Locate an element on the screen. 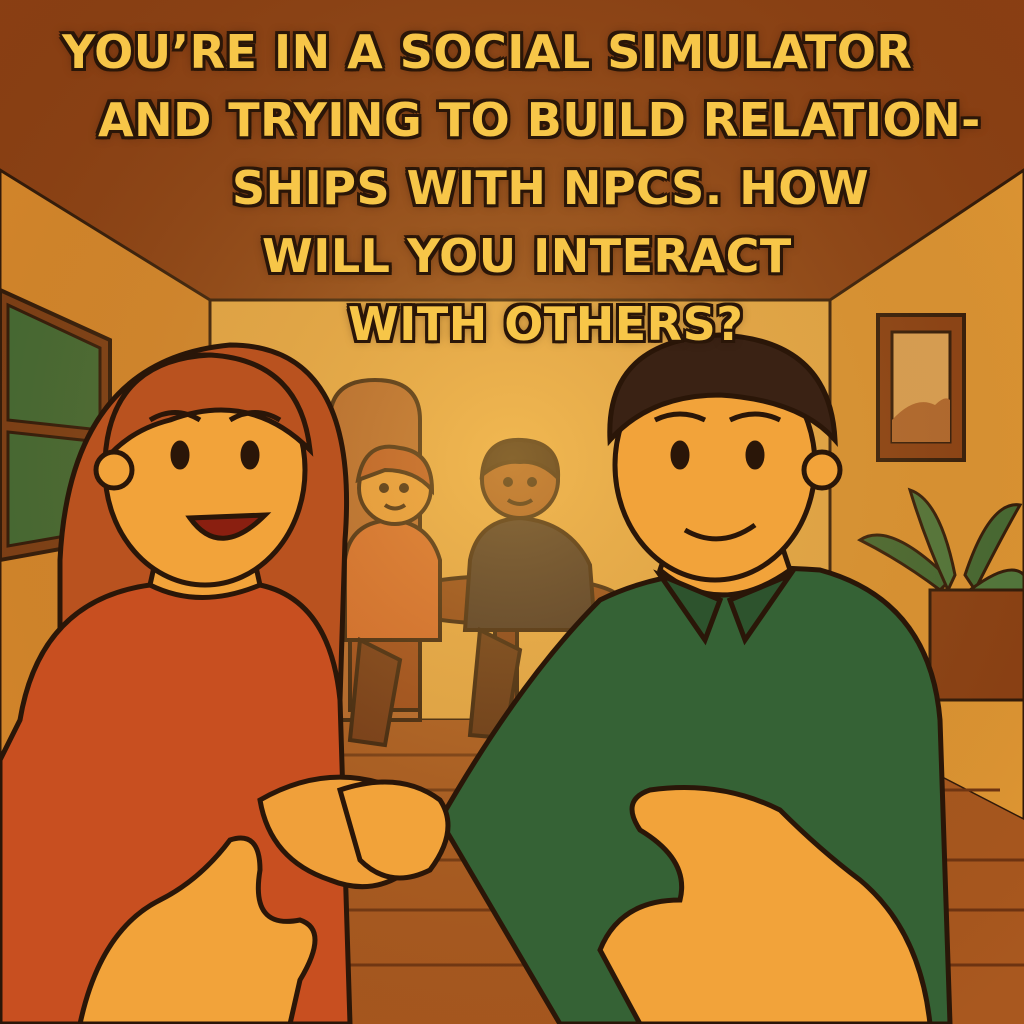  caption-line-4: WILL YOU INTERACT is located at coordinates (527, 256).